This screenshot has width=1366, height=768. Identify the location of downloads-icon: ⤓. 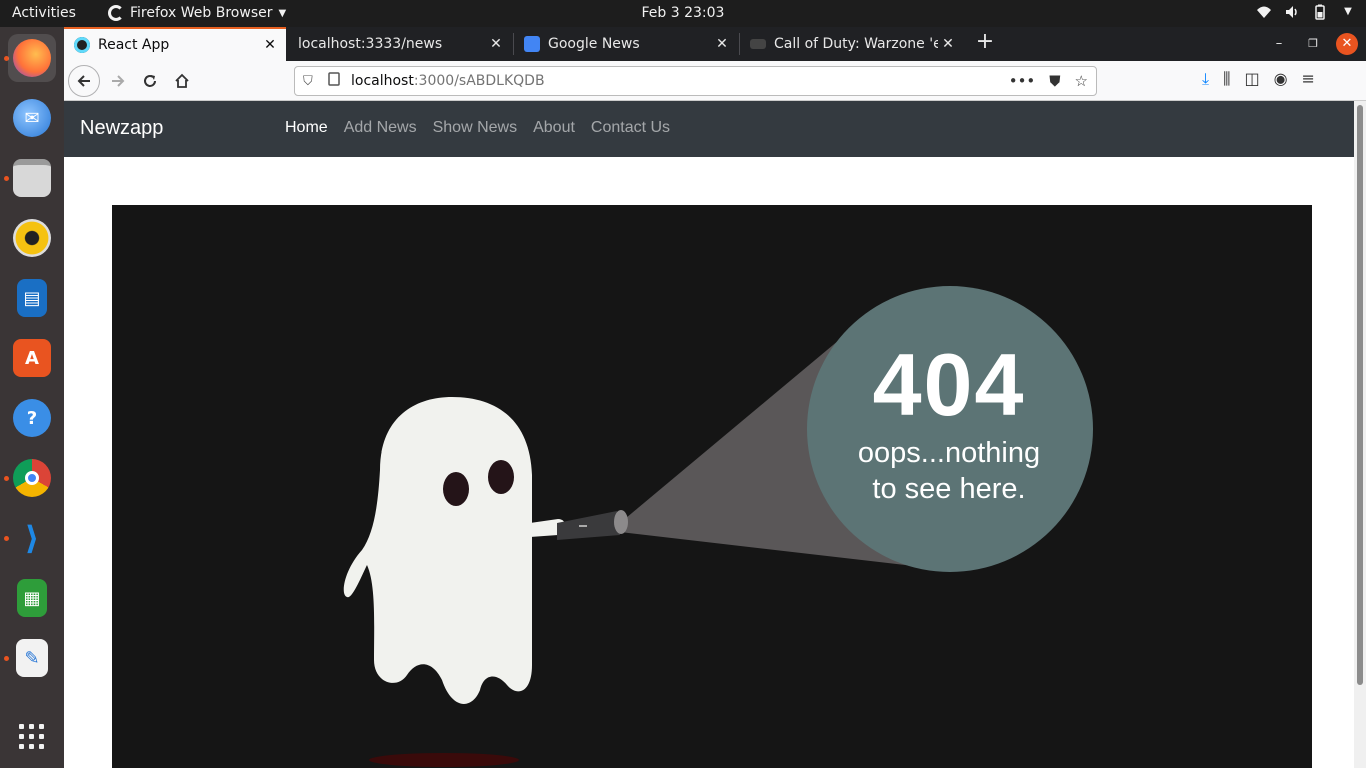
(1205, 79).